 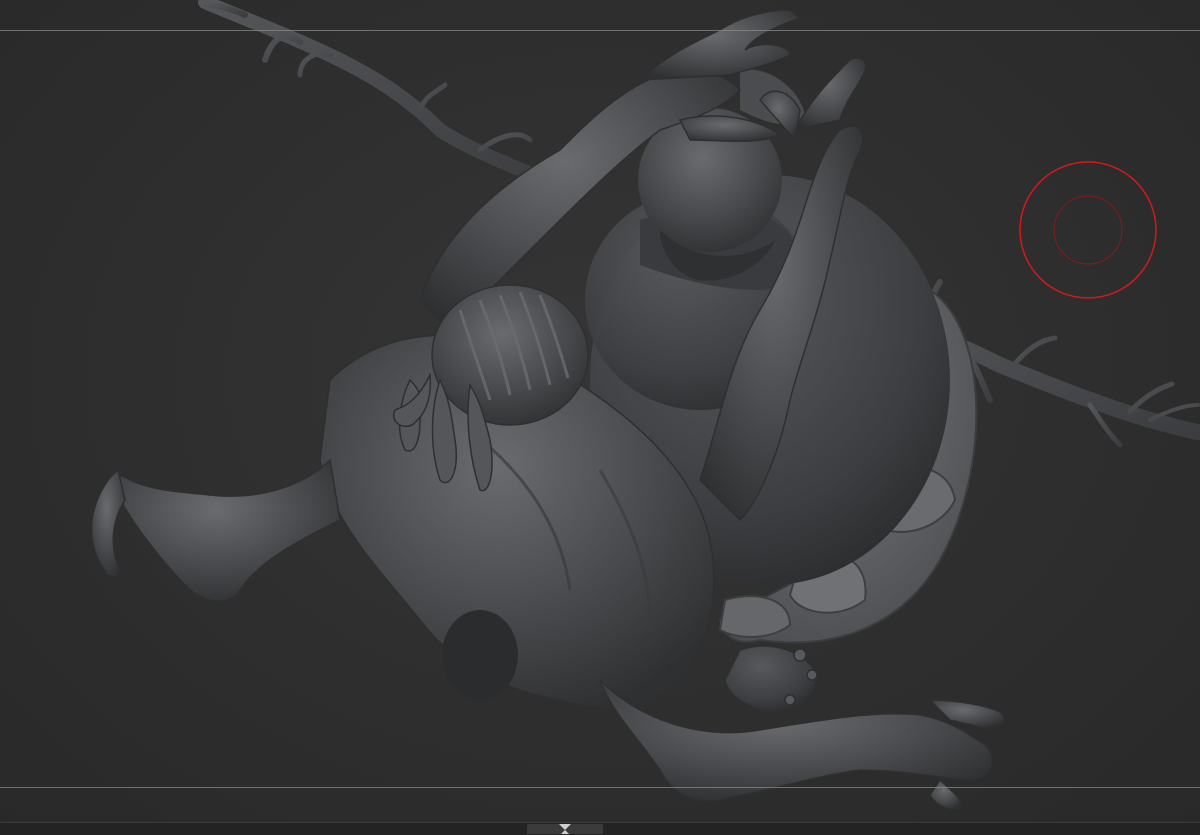 I want to click on canvas-guide-bottom, so click(x=600, y=787).